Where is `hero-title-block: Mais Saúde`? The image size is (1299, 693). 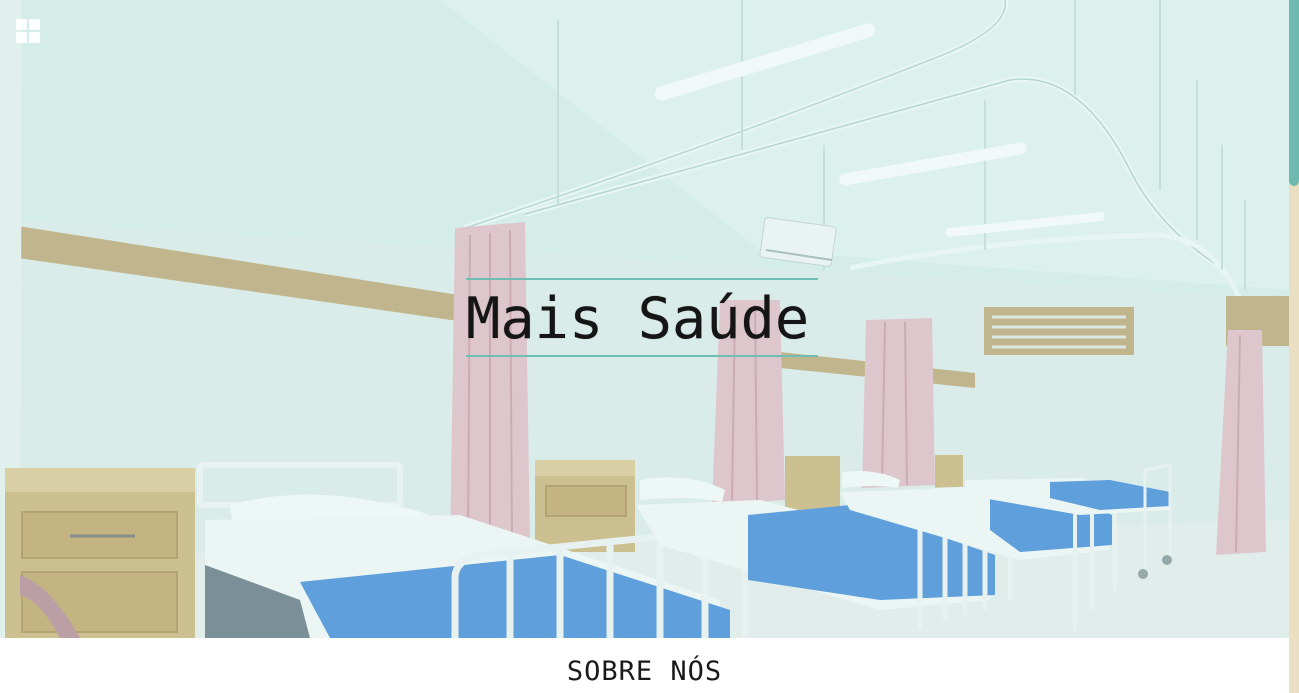 hero-title-block: Mais Saúde is located at coordinates (642, 318).